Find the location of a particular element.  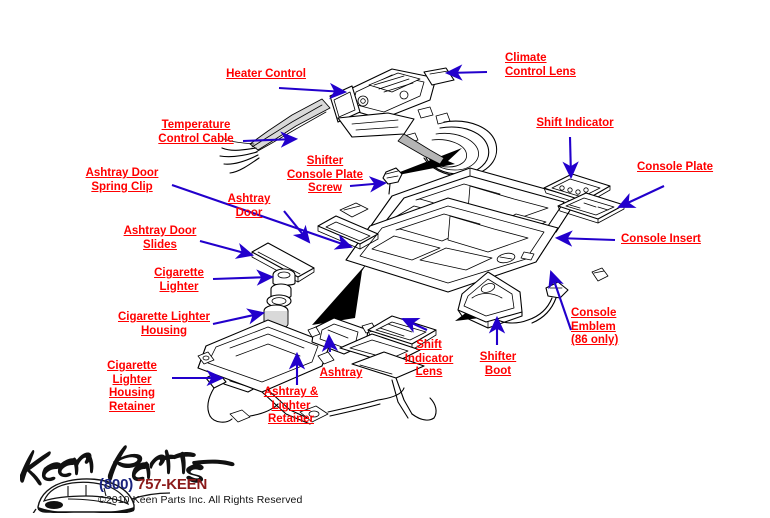

phone-number: (800) 757-KEEN is located at coordinates (153, 484).